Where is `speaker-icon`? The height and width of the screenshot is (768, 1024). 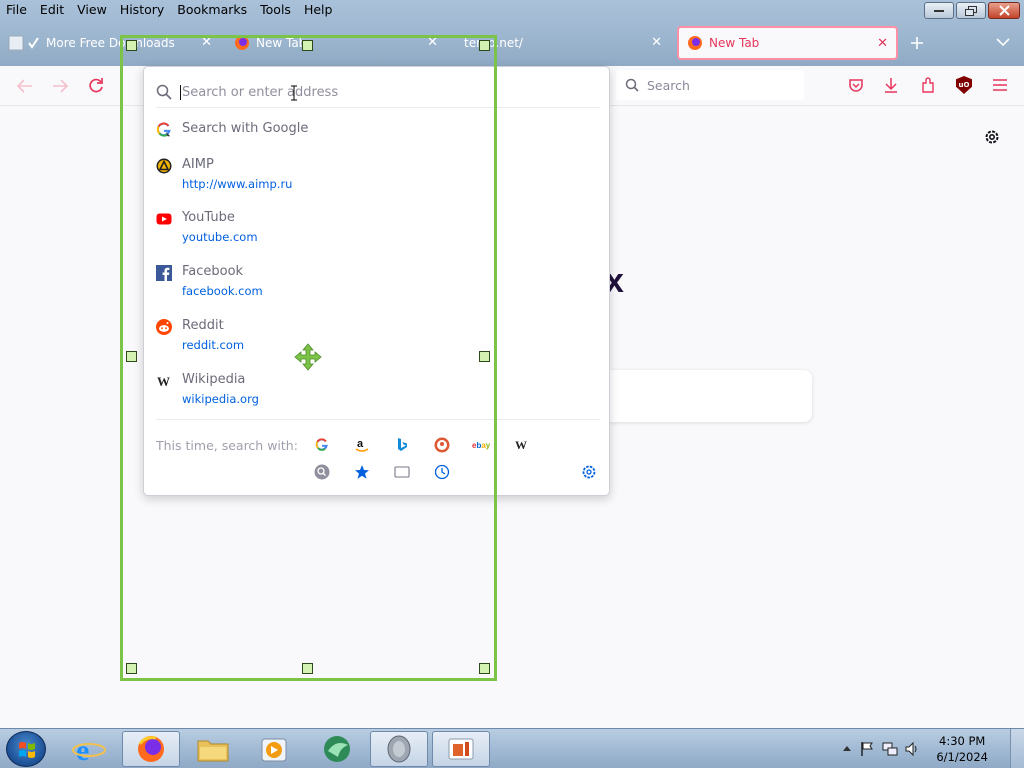 speaker-icon is located at coordinates (399, 749).